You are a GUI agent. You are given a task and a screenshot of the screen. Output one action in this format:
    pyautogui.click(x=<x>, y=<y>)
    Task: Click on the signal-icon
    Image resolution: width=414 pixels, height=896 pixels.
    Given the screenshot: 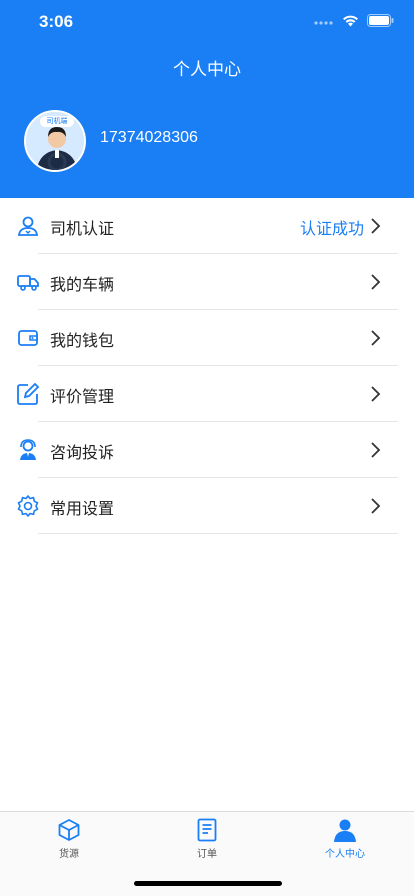 What is the action you would take?
    pyautogui.click(x=323, y=22)
    